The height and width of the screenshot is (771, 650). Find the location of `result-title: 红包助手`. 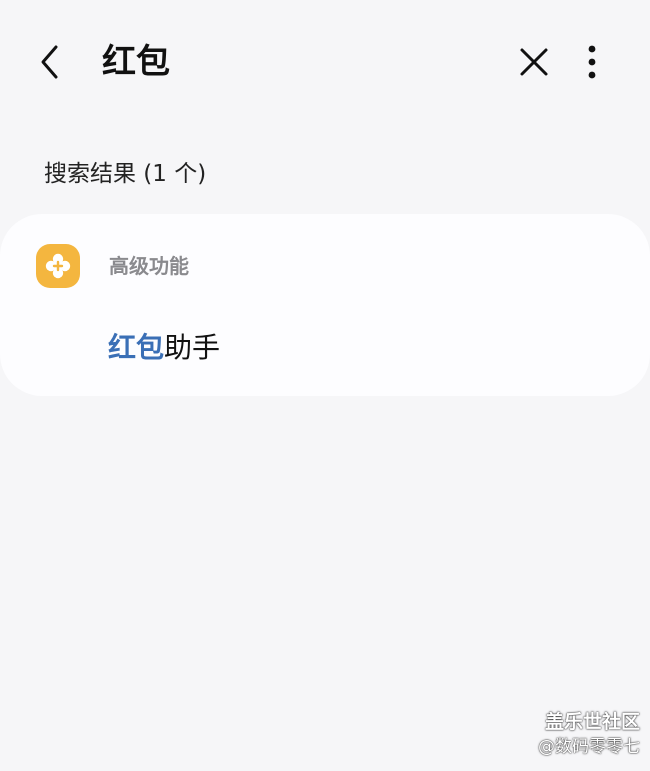

result-title: 红包助手 is located at coordinates (164, 348).